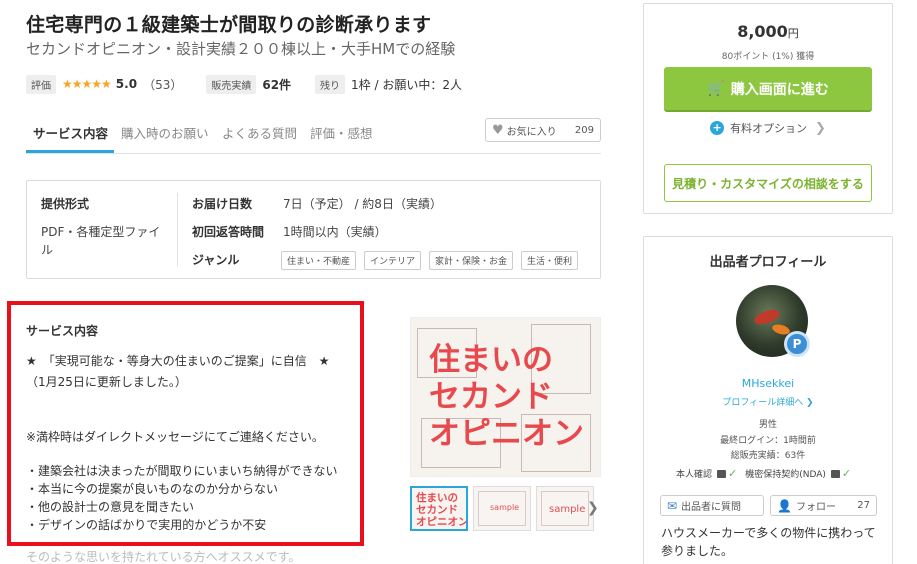 The width and height of the screenshot is (917, 564). What do you see at coordinates (768, 456) in the screenshot?
I see `seller-total-sales: 総販売実績：63件` at bounding box center [768, 456].